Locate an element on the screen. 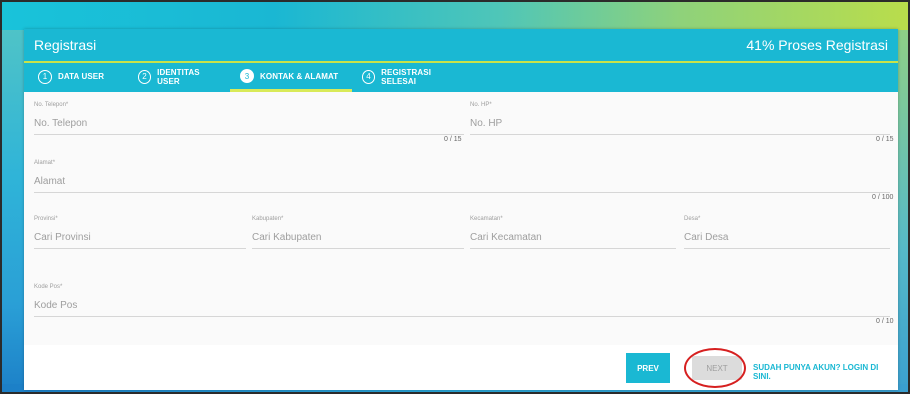 This screenshot has height=394, width=910. kecamatan-label: Kecamatan is located at coordinates (485, 219).